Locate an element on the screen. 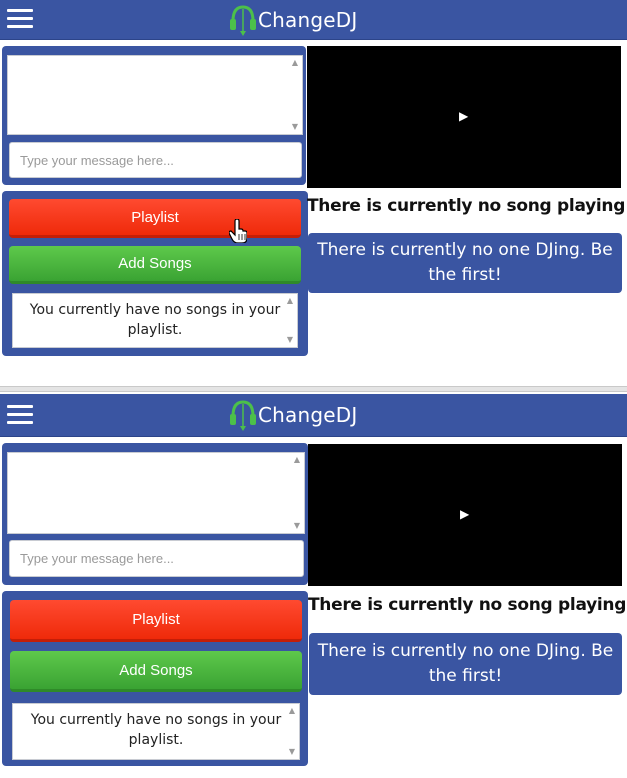 This screenshot has height=778, width=627. screenshot-divider is located at coordinates (313, 389).